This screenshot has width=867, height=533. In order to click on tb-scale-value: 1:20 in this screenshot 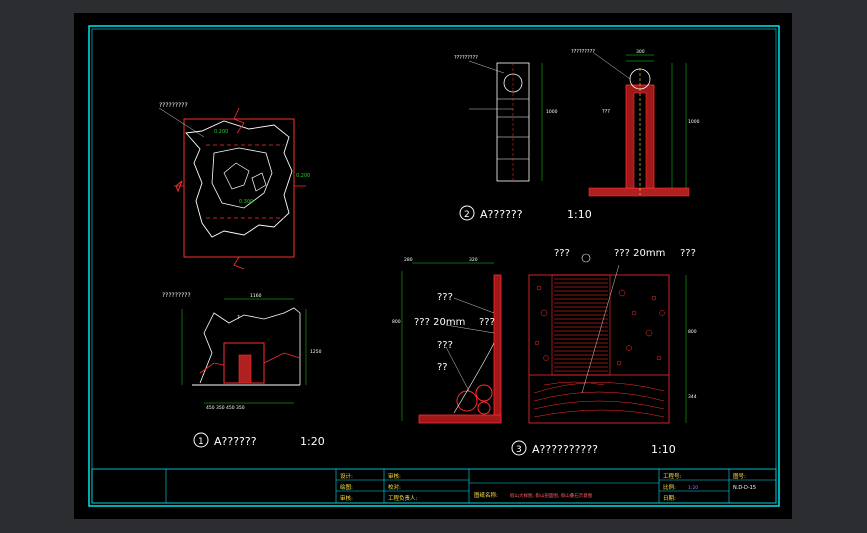, I will do `click(693, 488)`.